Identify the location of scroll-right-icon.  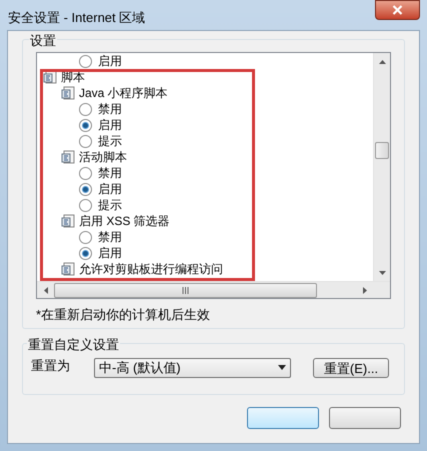
(364, 290).